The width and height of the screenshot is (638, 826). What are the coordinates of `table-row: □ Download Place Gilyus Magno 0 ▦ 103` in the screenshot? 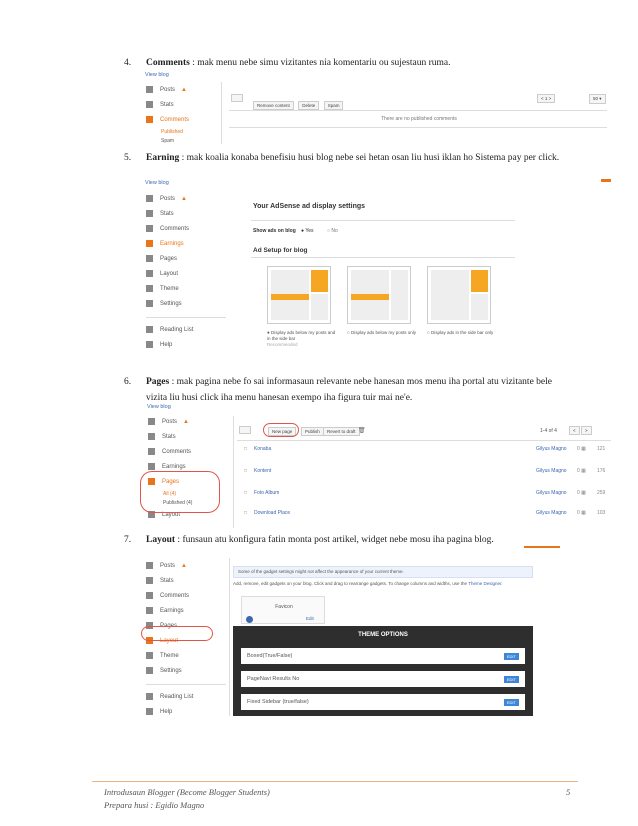 It's located at (429, 519).